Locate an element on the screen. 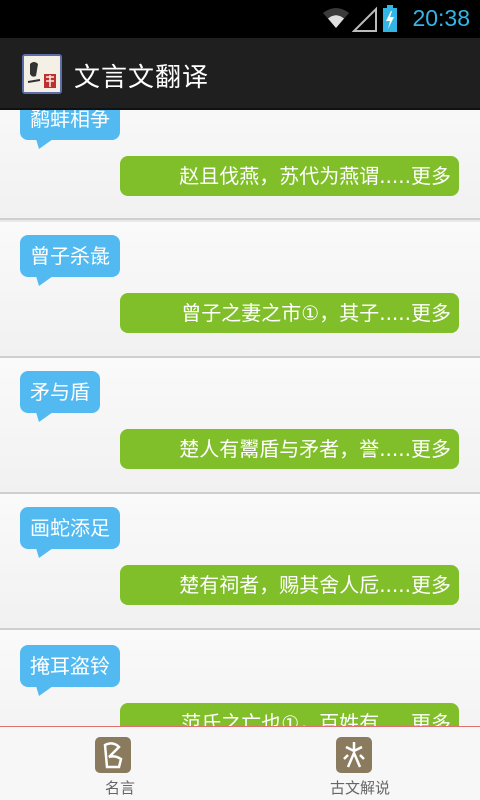 This screenshot has height=800, width=480. nav-item-ancient-text: 古文解说 is located at coordinates (360, 763).